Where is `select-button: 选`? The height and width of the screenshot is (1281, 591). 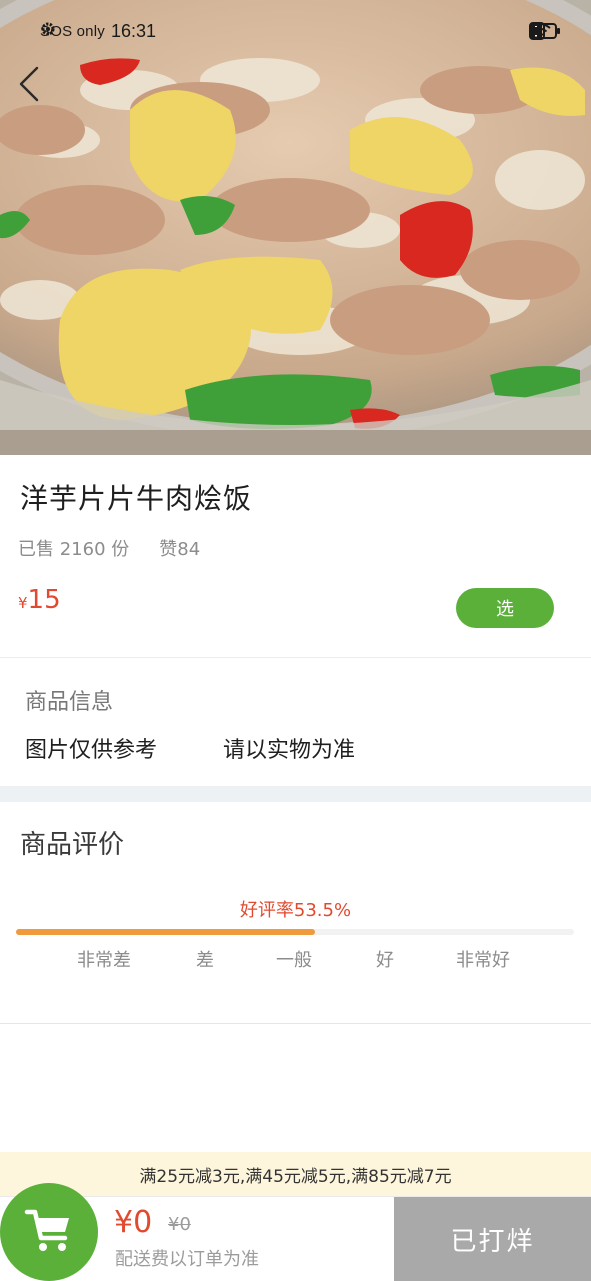 select-button: 选 is located at coordinates (505, 608).